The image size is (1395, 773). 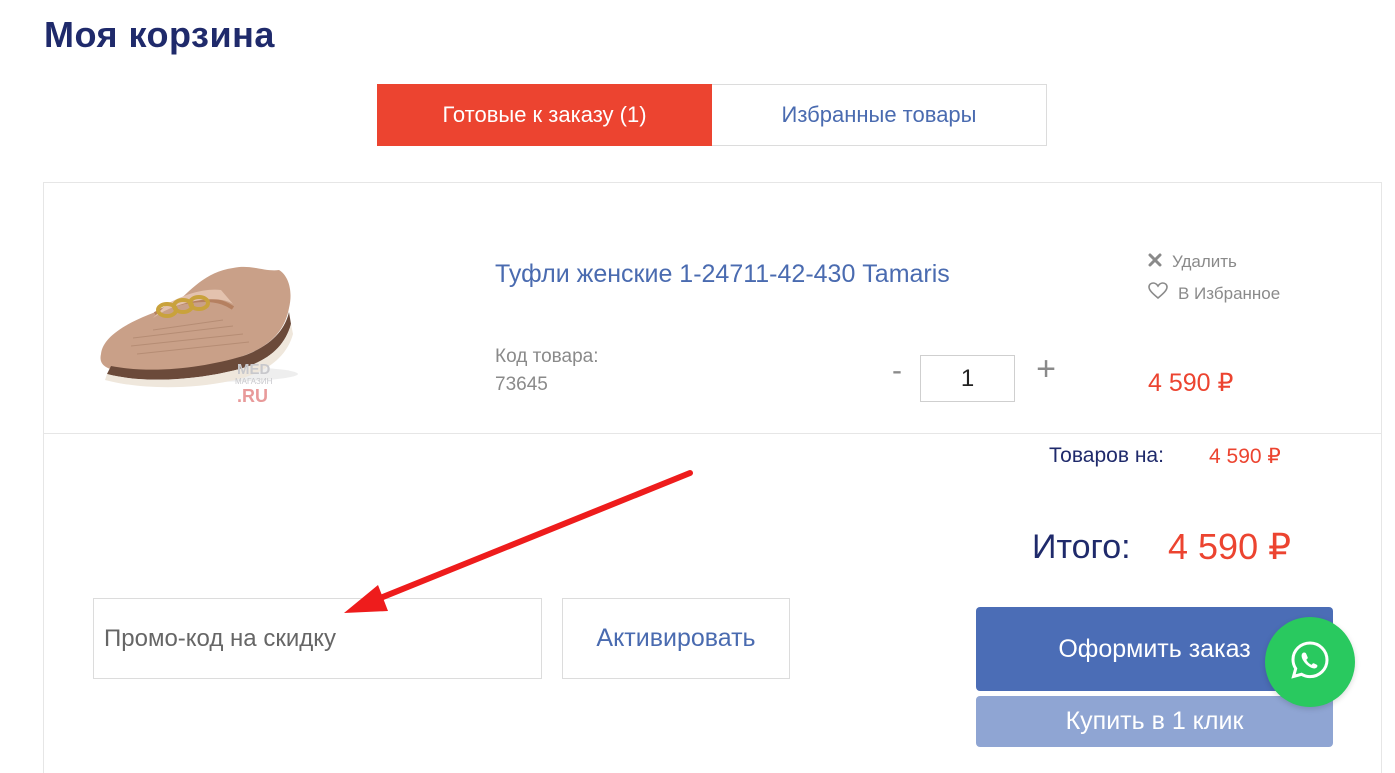 What do you see at coordinates (1229, 293) in the screenshot?
I see `favorite-label: В Избранное` at bounding box center [1229, 293].